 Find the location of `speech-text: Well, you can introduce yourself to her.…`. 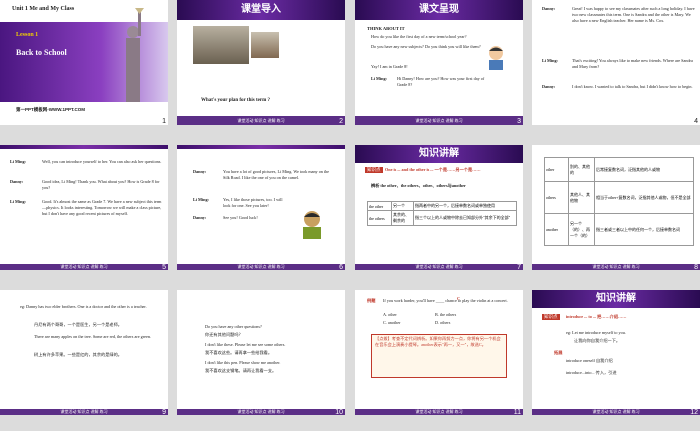

speech-text: Well, you can introduce yourself to her.… is located at coordinates (102, 161).